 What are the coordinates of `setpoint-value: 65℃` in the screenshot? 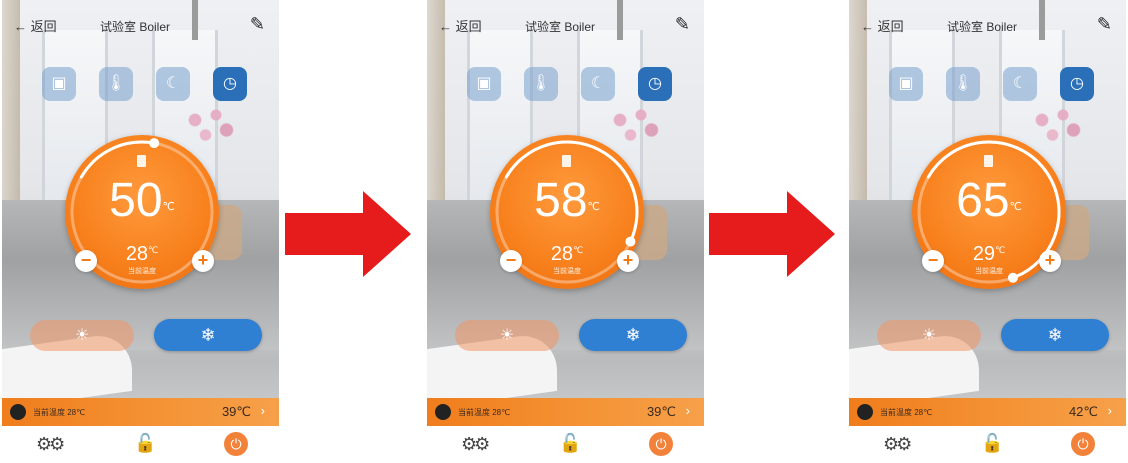 It's located at (989, 201).